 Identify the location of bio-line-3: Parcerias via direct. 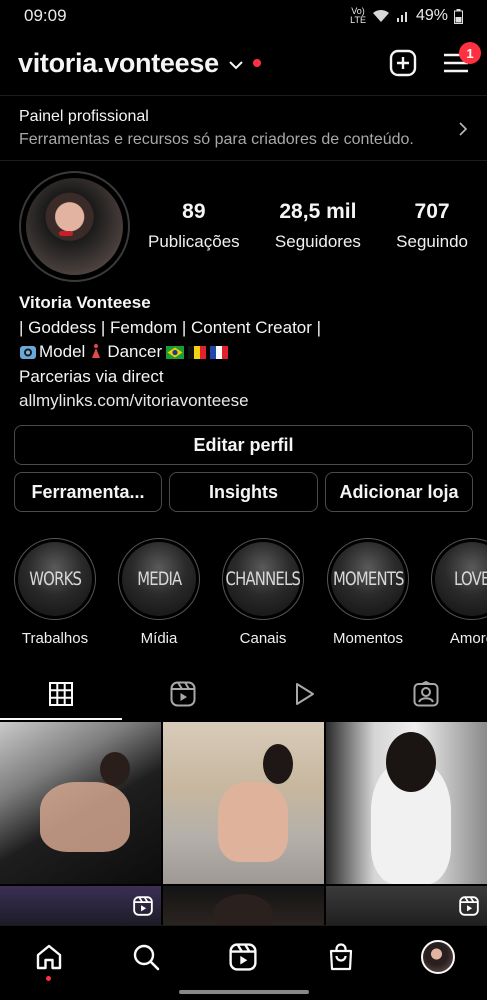
(91, 376).